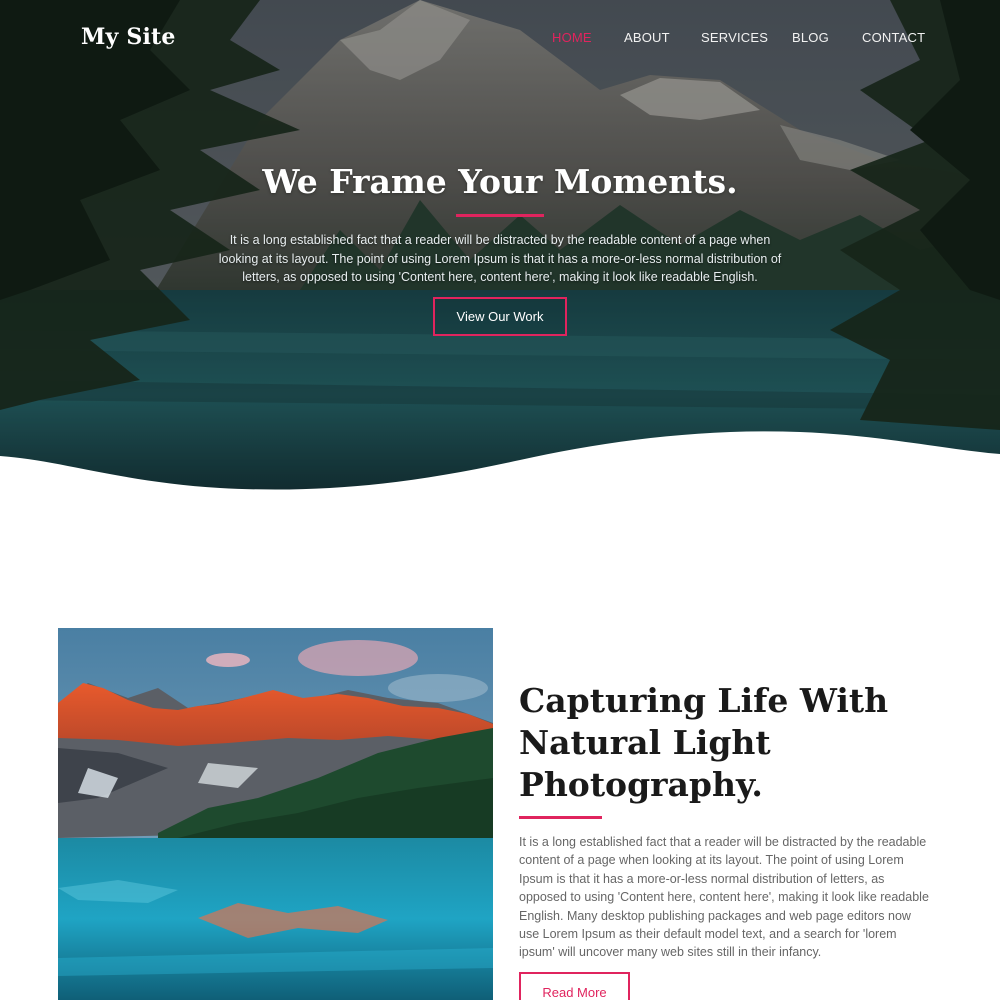 This screenshot has width=1000, height=1000. Describe the element at coordinates (810, 37) in the screenshot. I see `nav-item-blog: BLOG` at that location.